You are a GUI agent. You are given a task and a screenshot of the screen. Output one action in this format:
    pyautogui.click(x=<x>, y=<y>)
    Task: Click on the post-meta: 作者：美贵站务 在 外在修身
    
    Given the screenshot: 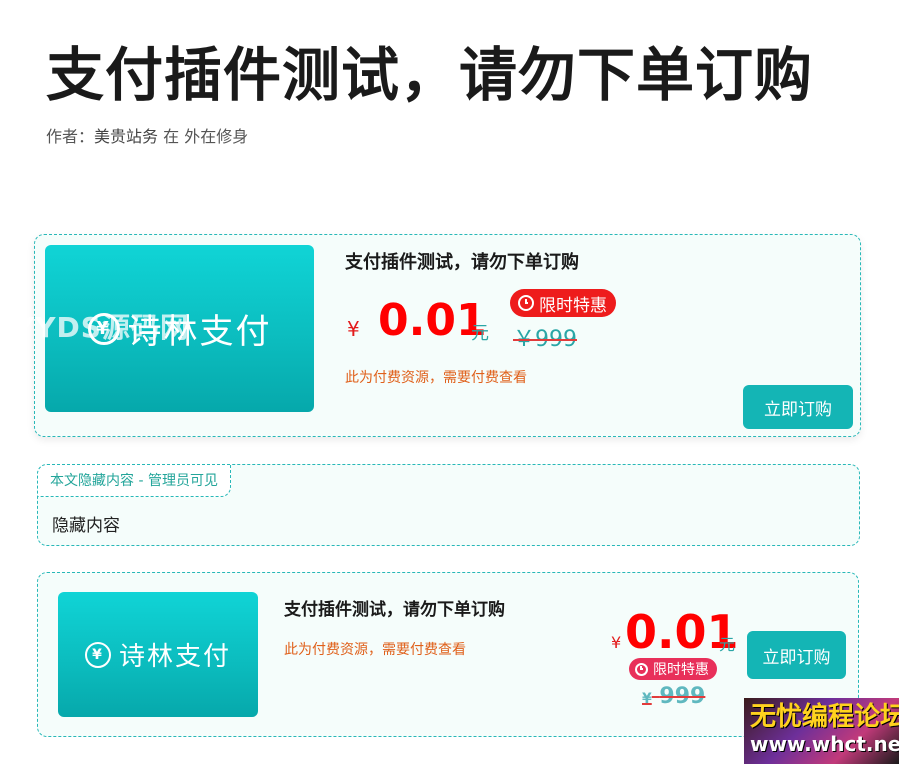 What is the action you would take?
    pyautogui.click(x=147, y=135)
    